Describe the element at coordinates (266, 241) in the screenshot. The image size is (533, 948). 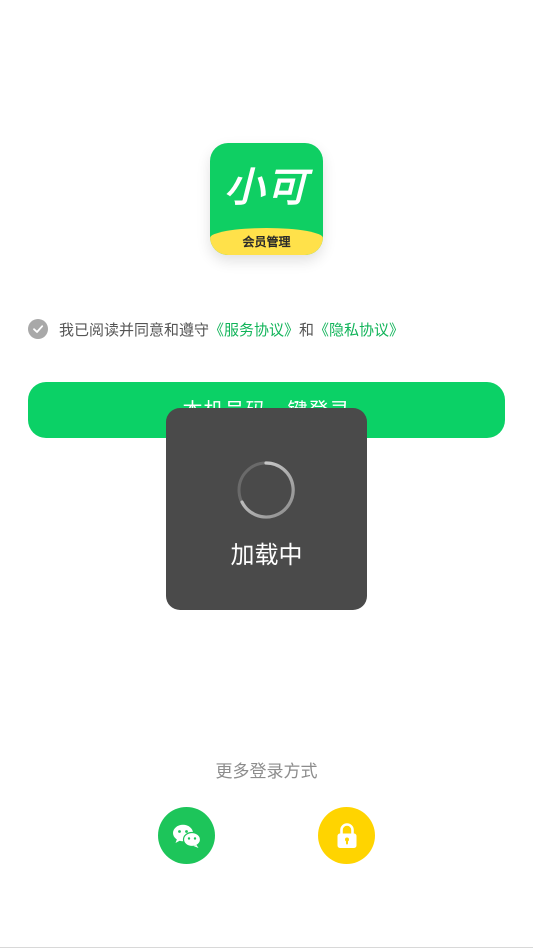
I see `logo-band-text: 会员管理` at that location.